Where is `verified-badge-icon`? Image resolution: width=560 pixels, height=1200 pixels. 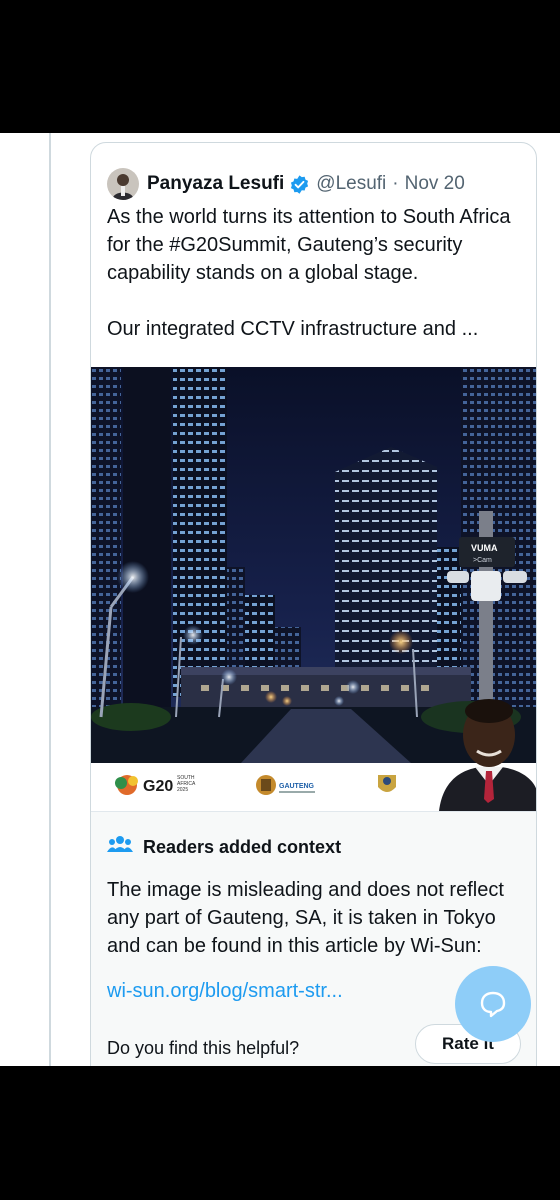
verified-badge-icon is located at coordinates (299, 184).